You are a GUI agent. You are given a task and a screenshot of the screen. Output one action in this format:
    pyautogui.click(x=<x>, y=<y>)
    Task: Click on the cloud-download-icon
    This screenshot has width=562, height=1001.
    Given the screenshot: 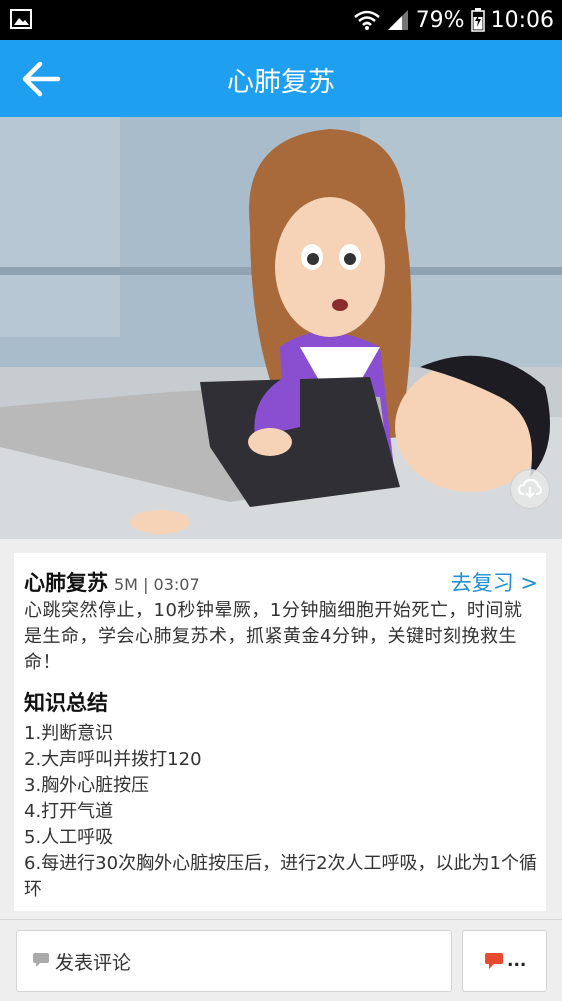 What is the action you would take?
    pyautogui.click(x=530, y=489)
    